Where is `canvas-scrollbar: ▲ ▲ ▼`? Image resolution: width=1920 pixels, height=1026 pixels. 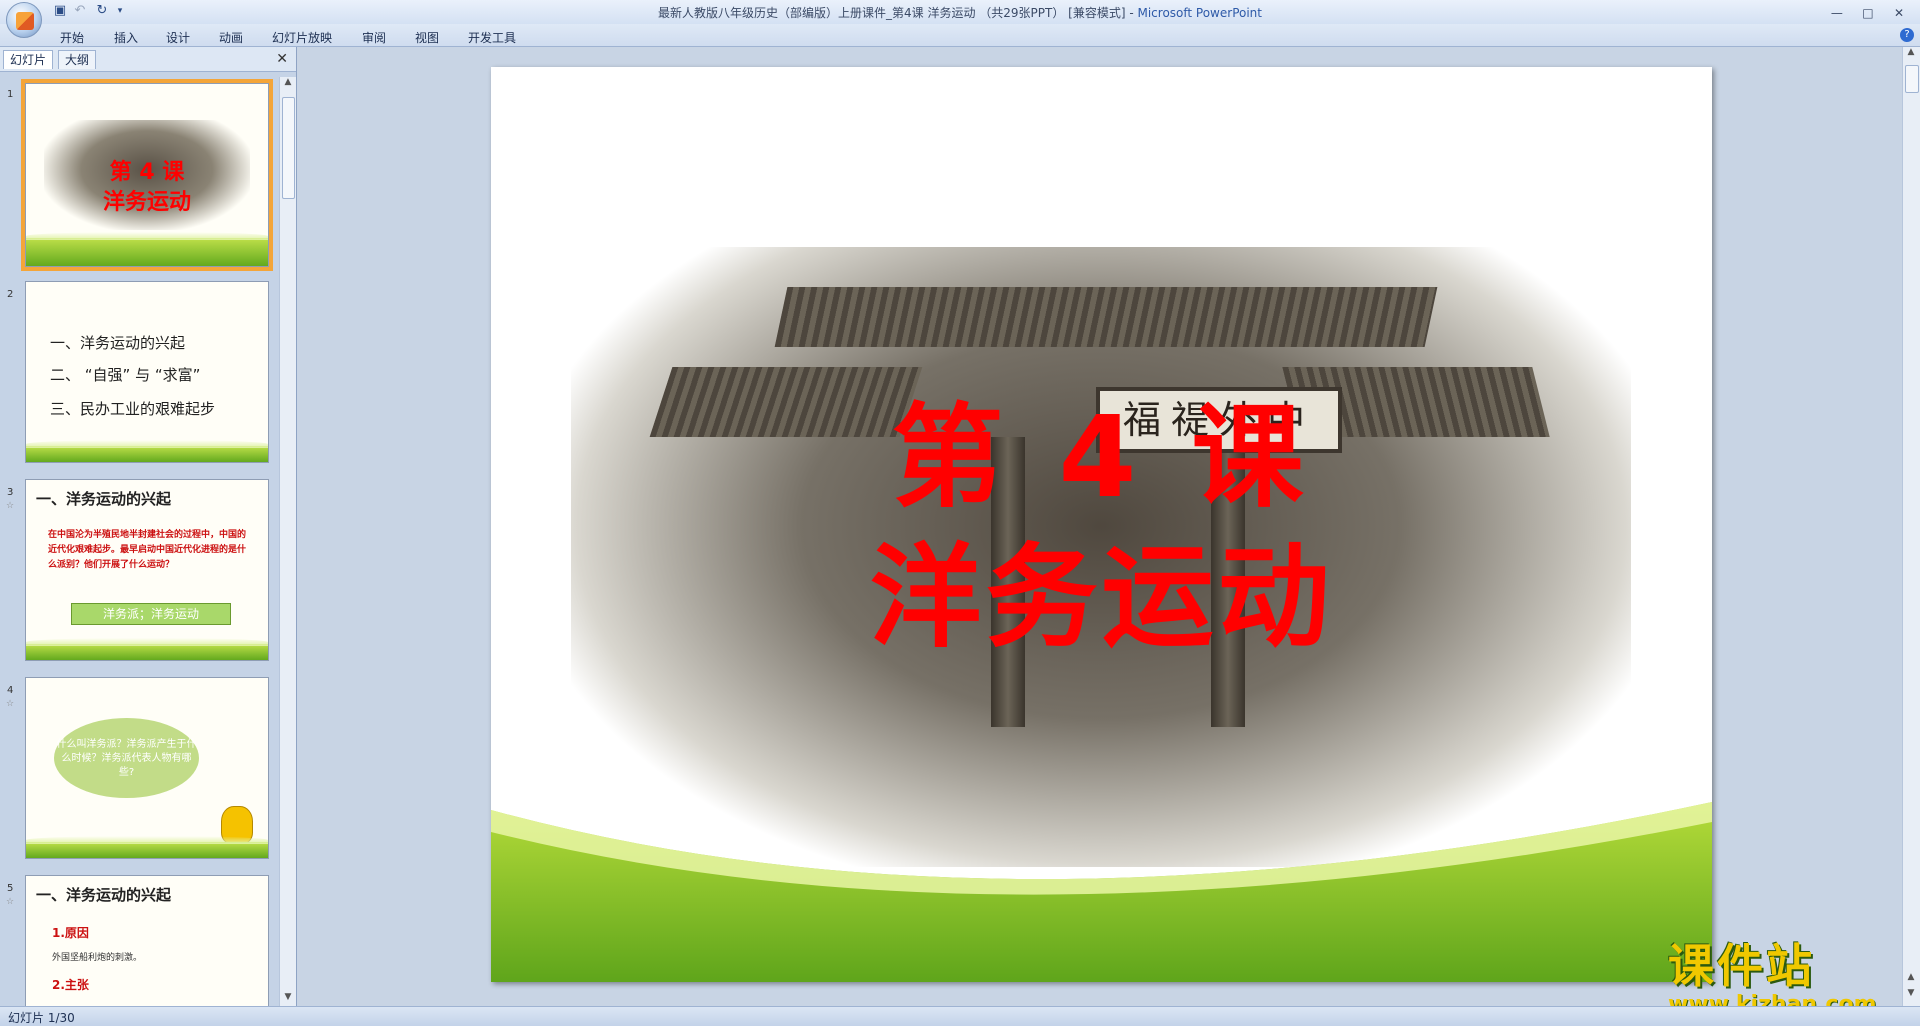
canvas-scrollbar: ▲ ▲ ▼ is located at coordinates (1911, 526).